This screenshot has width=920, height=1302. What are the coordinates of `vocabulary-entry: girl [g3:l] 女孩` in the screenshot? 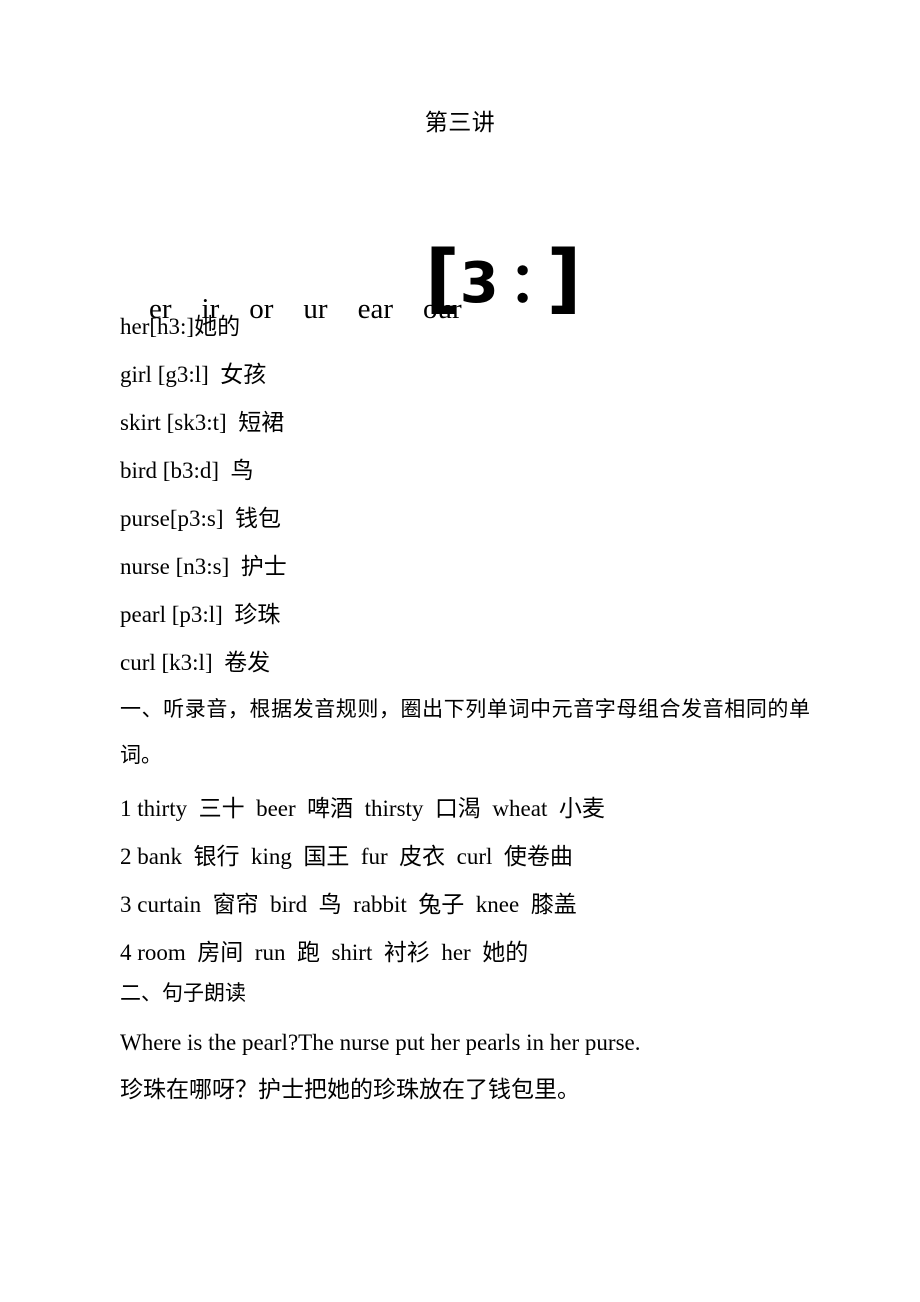 It's located at (193, 374).